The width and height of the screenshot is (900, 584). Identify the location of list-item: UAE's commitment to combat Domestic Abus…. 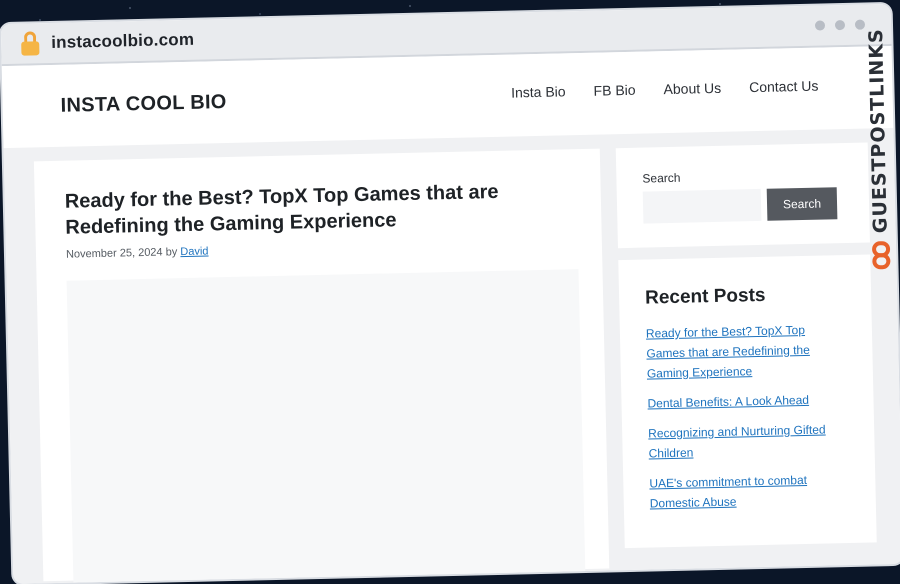
(749, 491).